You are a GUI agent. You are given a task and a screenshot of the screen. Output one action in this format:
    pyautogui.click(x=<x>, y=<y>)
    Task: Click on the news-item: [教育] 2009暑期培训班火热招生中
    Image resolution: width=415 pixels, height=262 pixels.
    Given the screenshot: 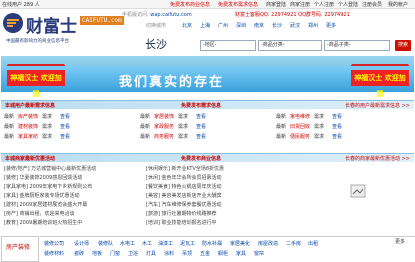 What is the action you would take?
    pyautogui.click(x=43, y=222)
    